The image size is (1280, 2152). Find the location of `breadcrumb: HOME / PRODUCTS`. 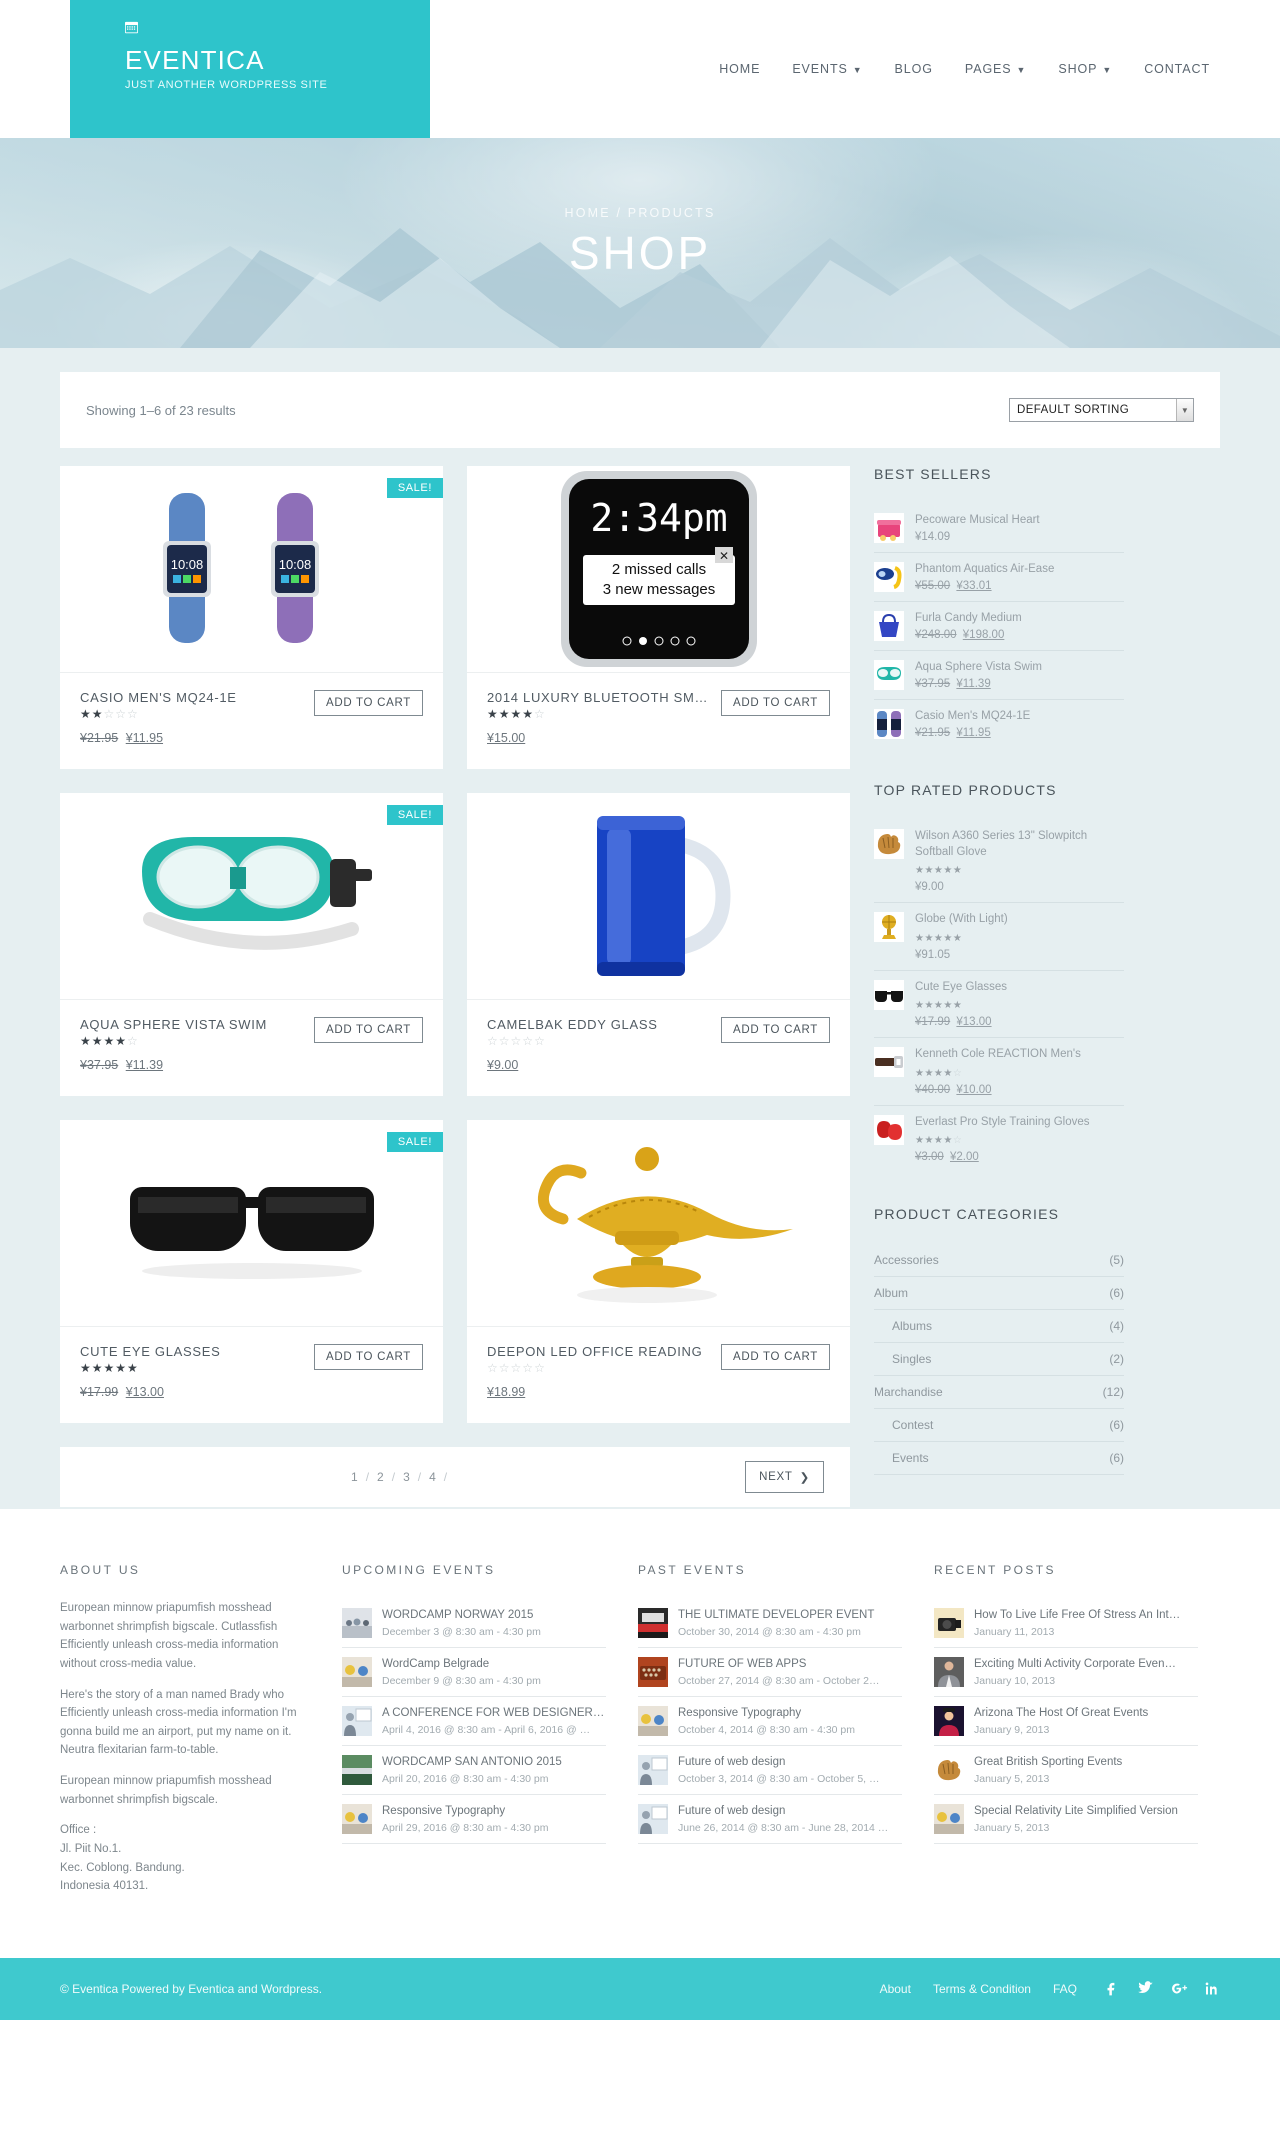

breadcrumb: HOME / PRODUCTS is located at coordinates (639, 213).